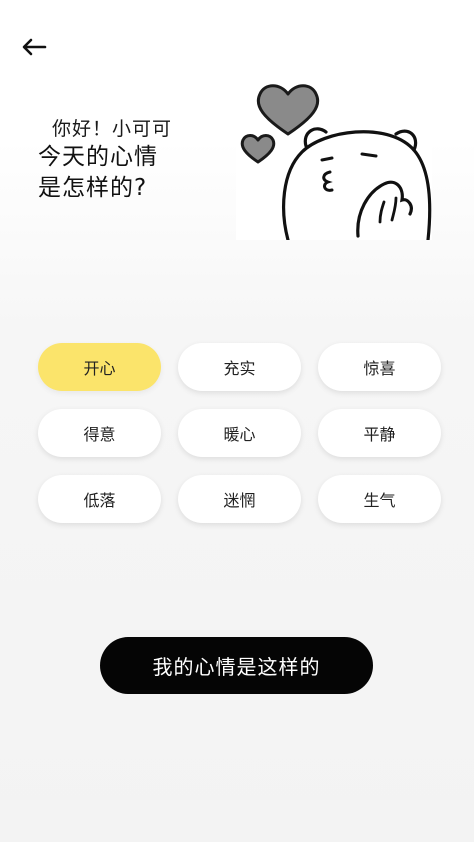 This screenshot has width=474, height=842. I want to click on mood-option-fulfilled: 充实, so click(239, 367).